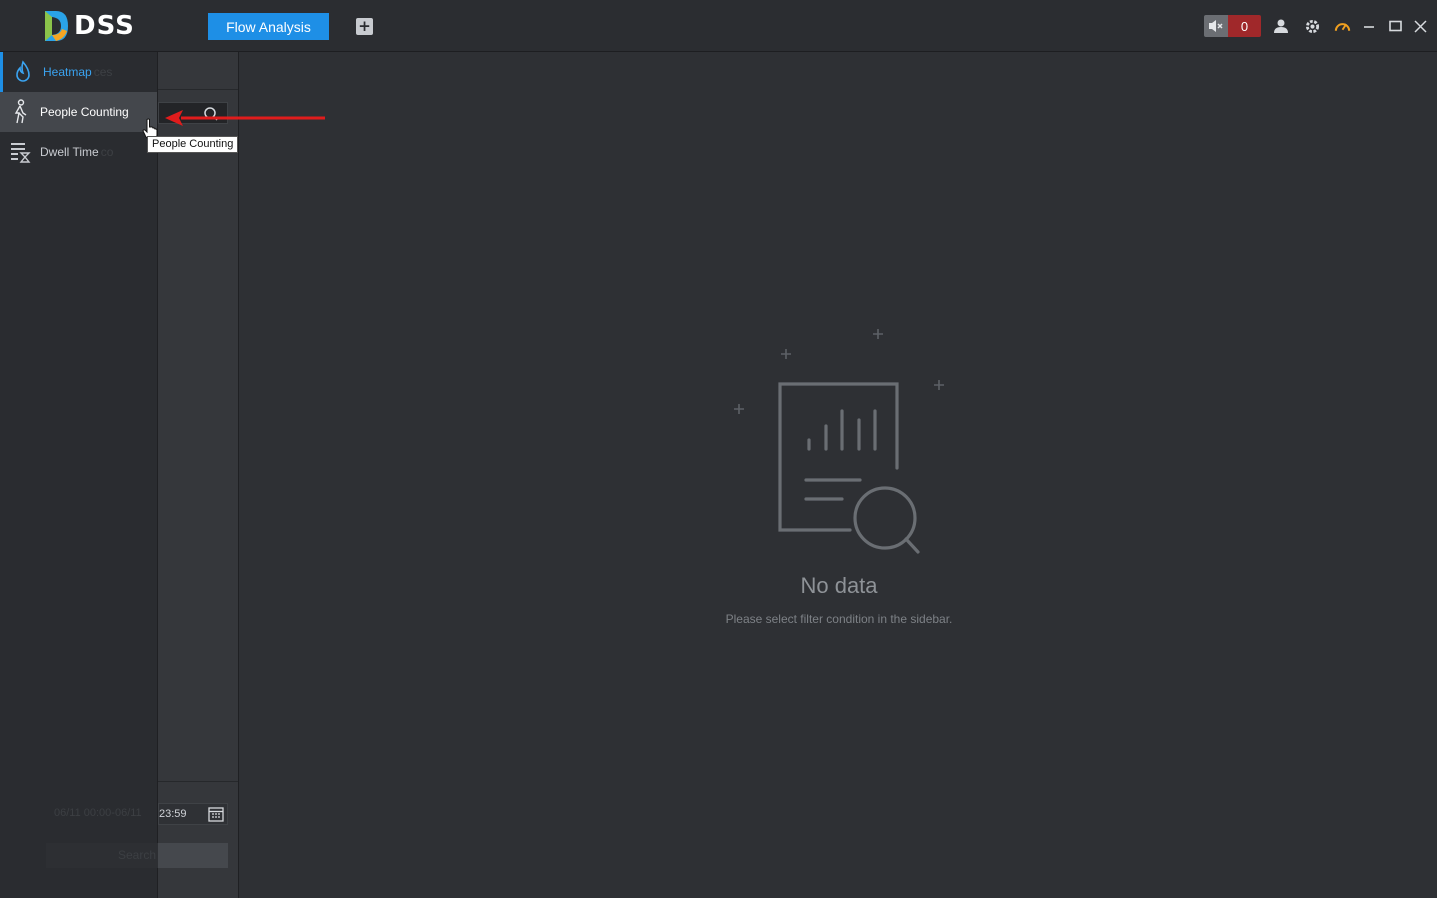 This screenshot has height=898, width=1437. Describe the element at coordinates (1281, 26) in the screenshot. I see `user-icon` at that location.